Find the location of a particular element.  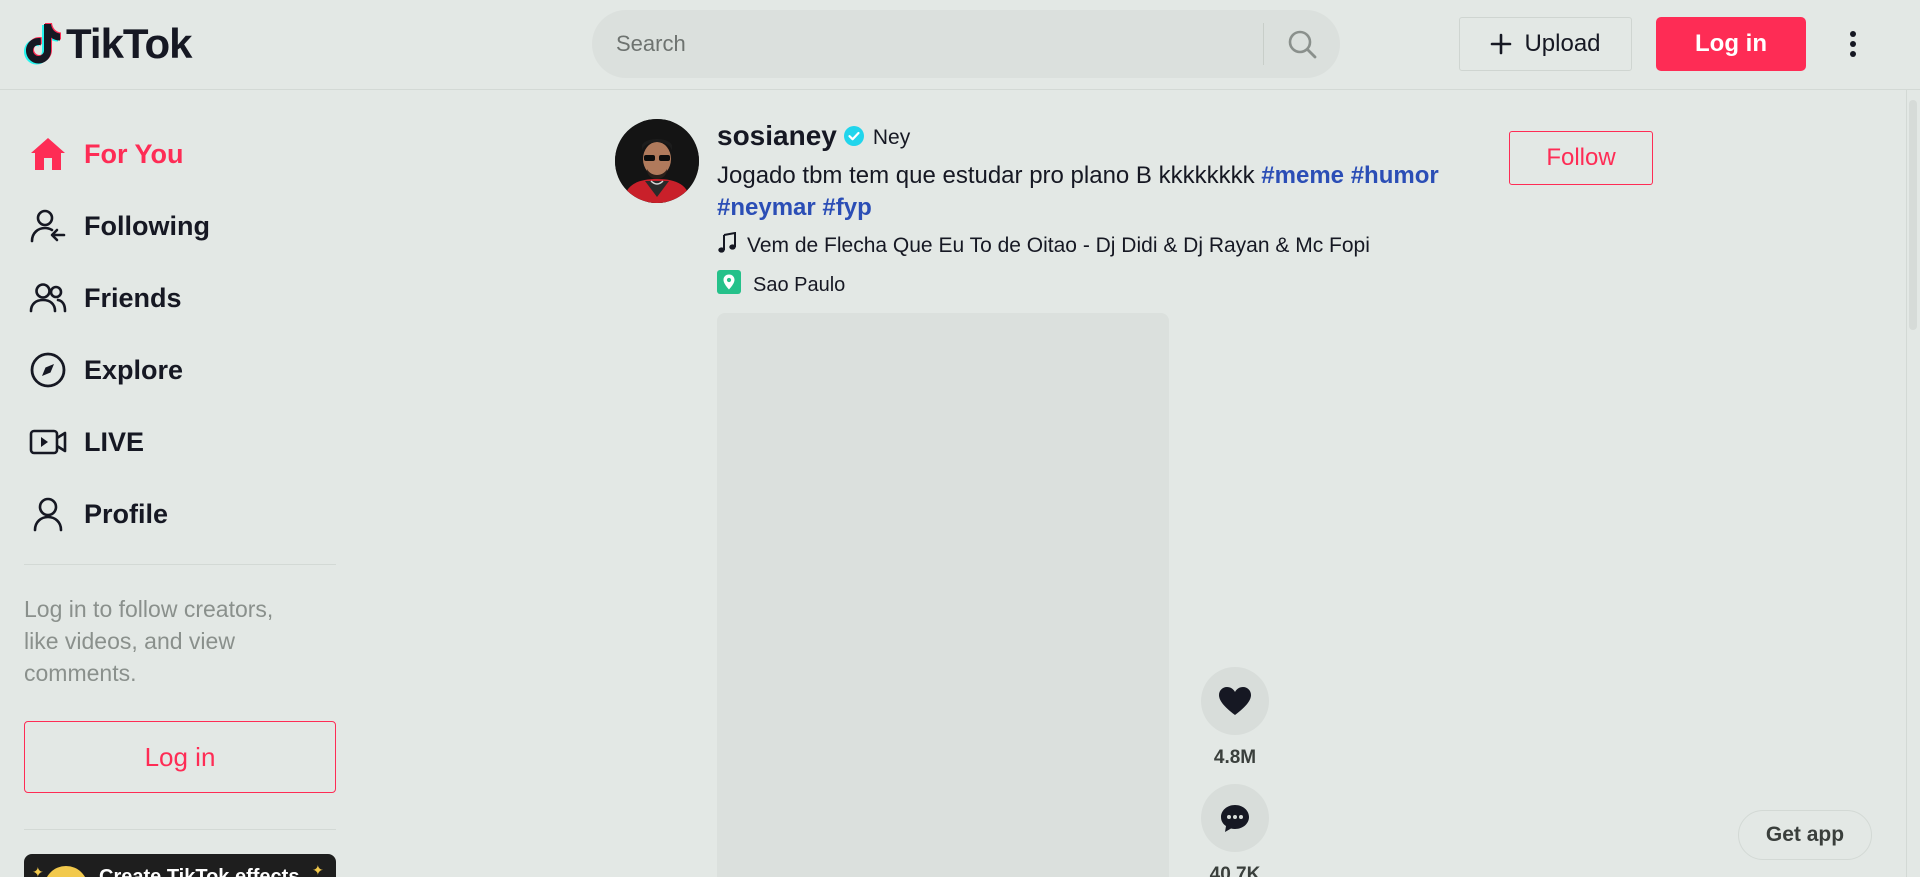

profile-icon is located at coordinates (48, 514).